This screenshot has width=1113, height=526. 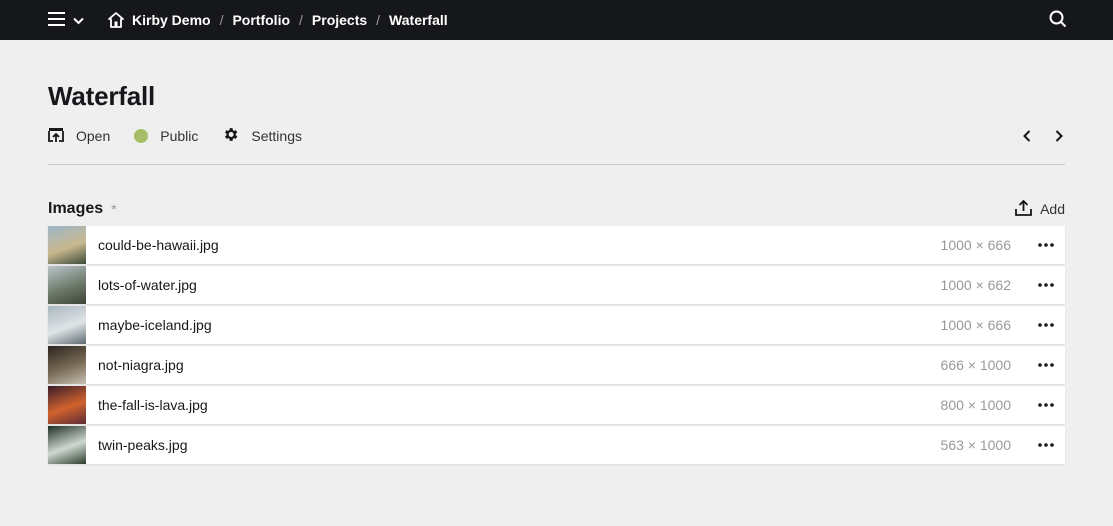 What do you see at coordinates (1052, 209) in the screenshot?
I see `add-label: Add` at bounding box center [1052, 209].